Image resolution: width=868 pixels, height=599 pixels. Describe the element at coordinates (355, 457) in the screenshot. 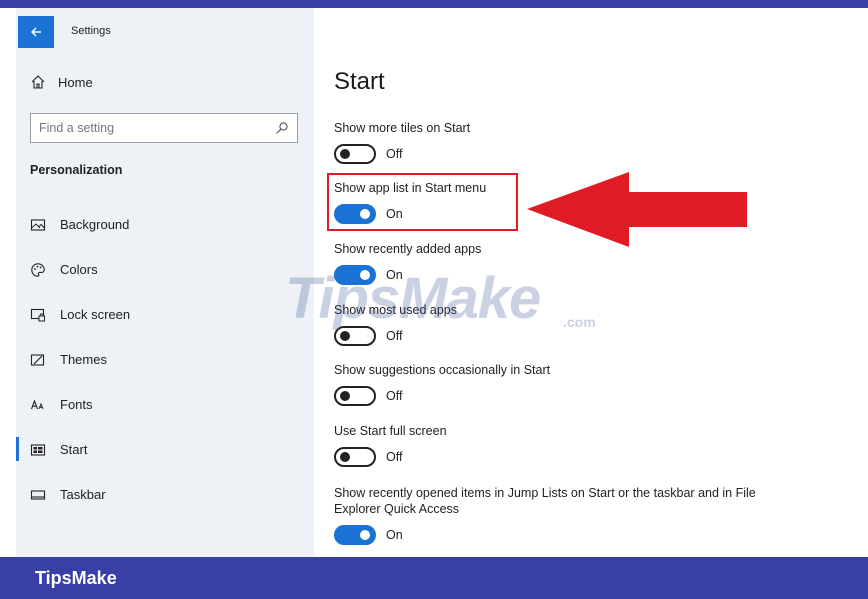

I see `full-screen-toggle` at that location.